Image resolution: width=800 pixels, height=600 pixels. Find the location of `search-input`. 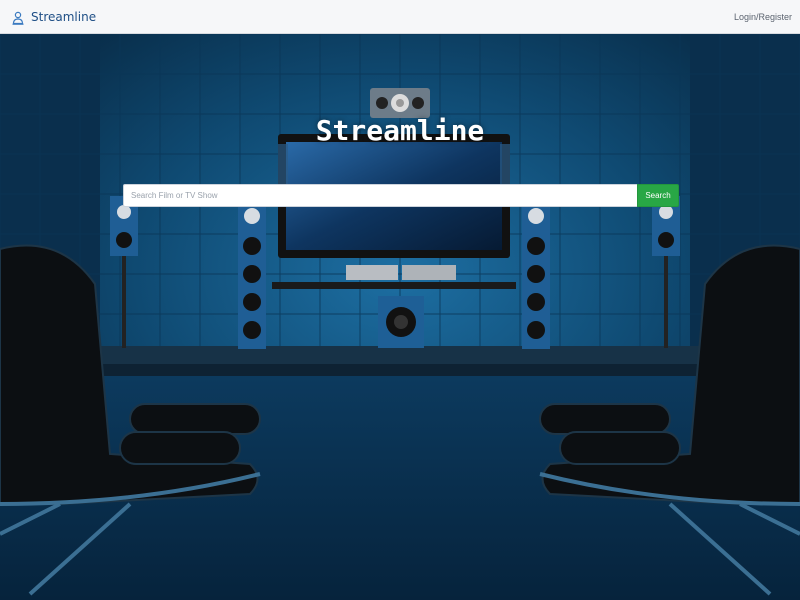

search-input is located at coordinates (380, 195).